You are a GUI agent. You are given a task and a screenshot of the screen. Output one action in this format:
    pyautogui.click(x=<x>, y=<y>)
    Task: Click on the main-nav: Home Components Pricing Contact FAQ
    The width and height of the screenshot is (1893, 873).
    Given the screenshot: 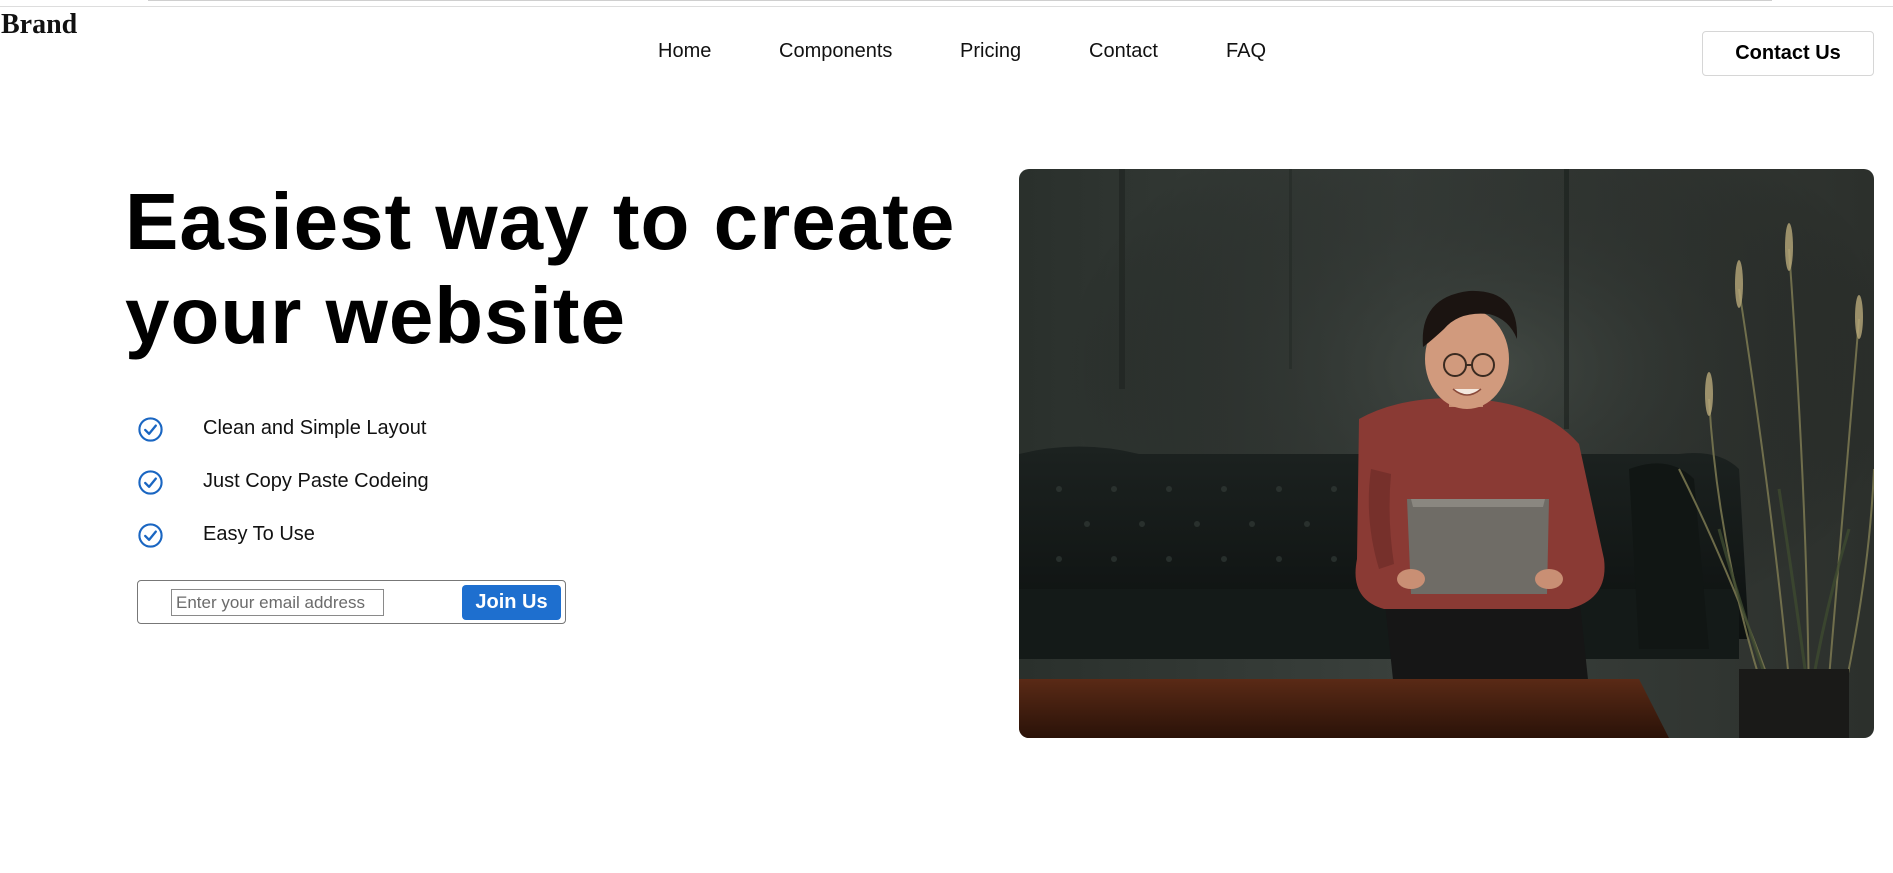 What is the action you would take?
    pyautogui.click(x=946, y=53)
    